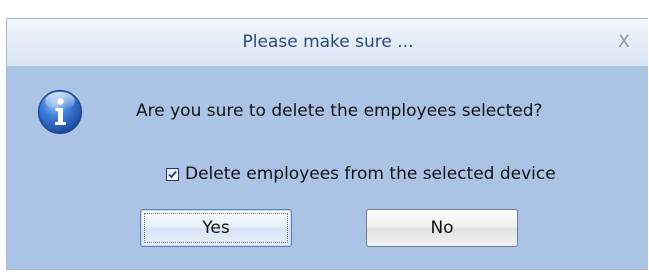 Image resolution: width=649 pixels, height=279 pixels. I want to click on checkmark-icon, so click(172, 174).